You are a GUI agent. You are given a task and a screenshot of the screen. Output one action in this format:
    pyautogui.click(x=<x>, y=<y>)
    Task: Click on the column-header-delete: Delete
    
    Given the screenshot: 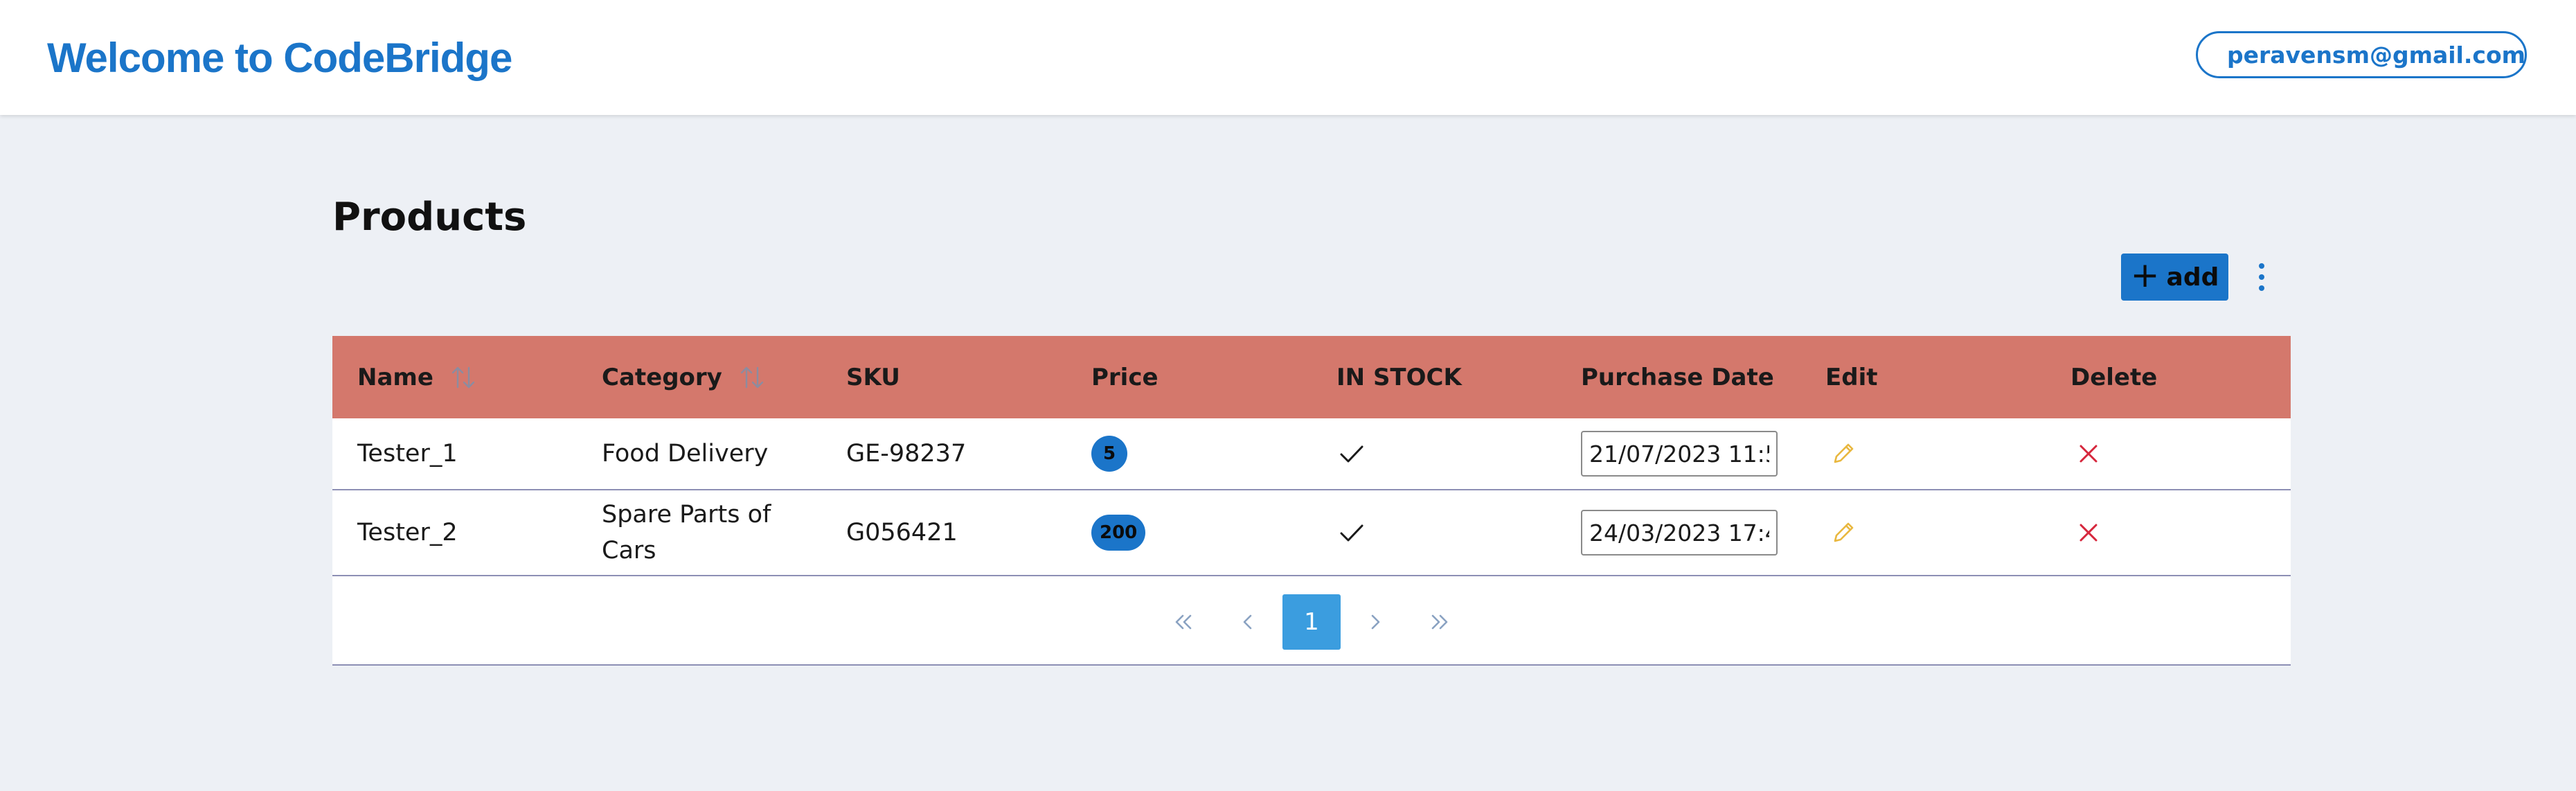 What is the action you would take?
    pyautogui.click(x=2114, y=377)
    